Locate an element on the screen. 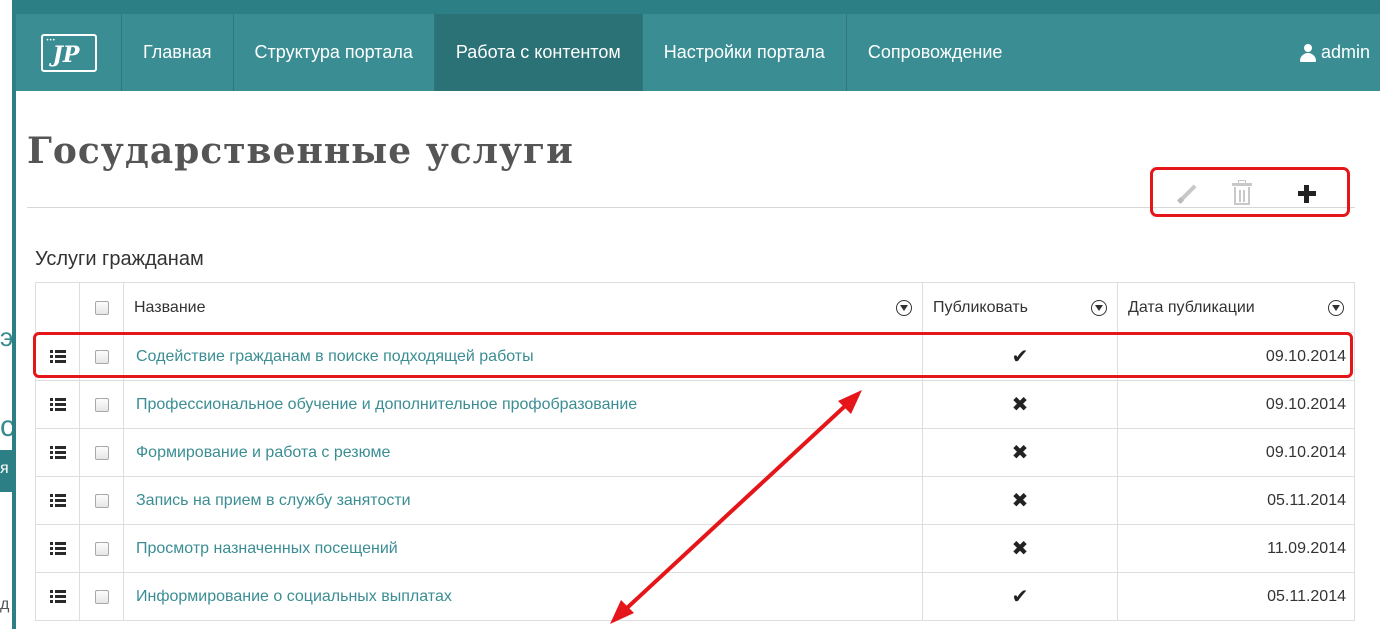 This screenshot has width=1380, height=629. page-title: Государственные услуги is located at coordinates (300, 151).